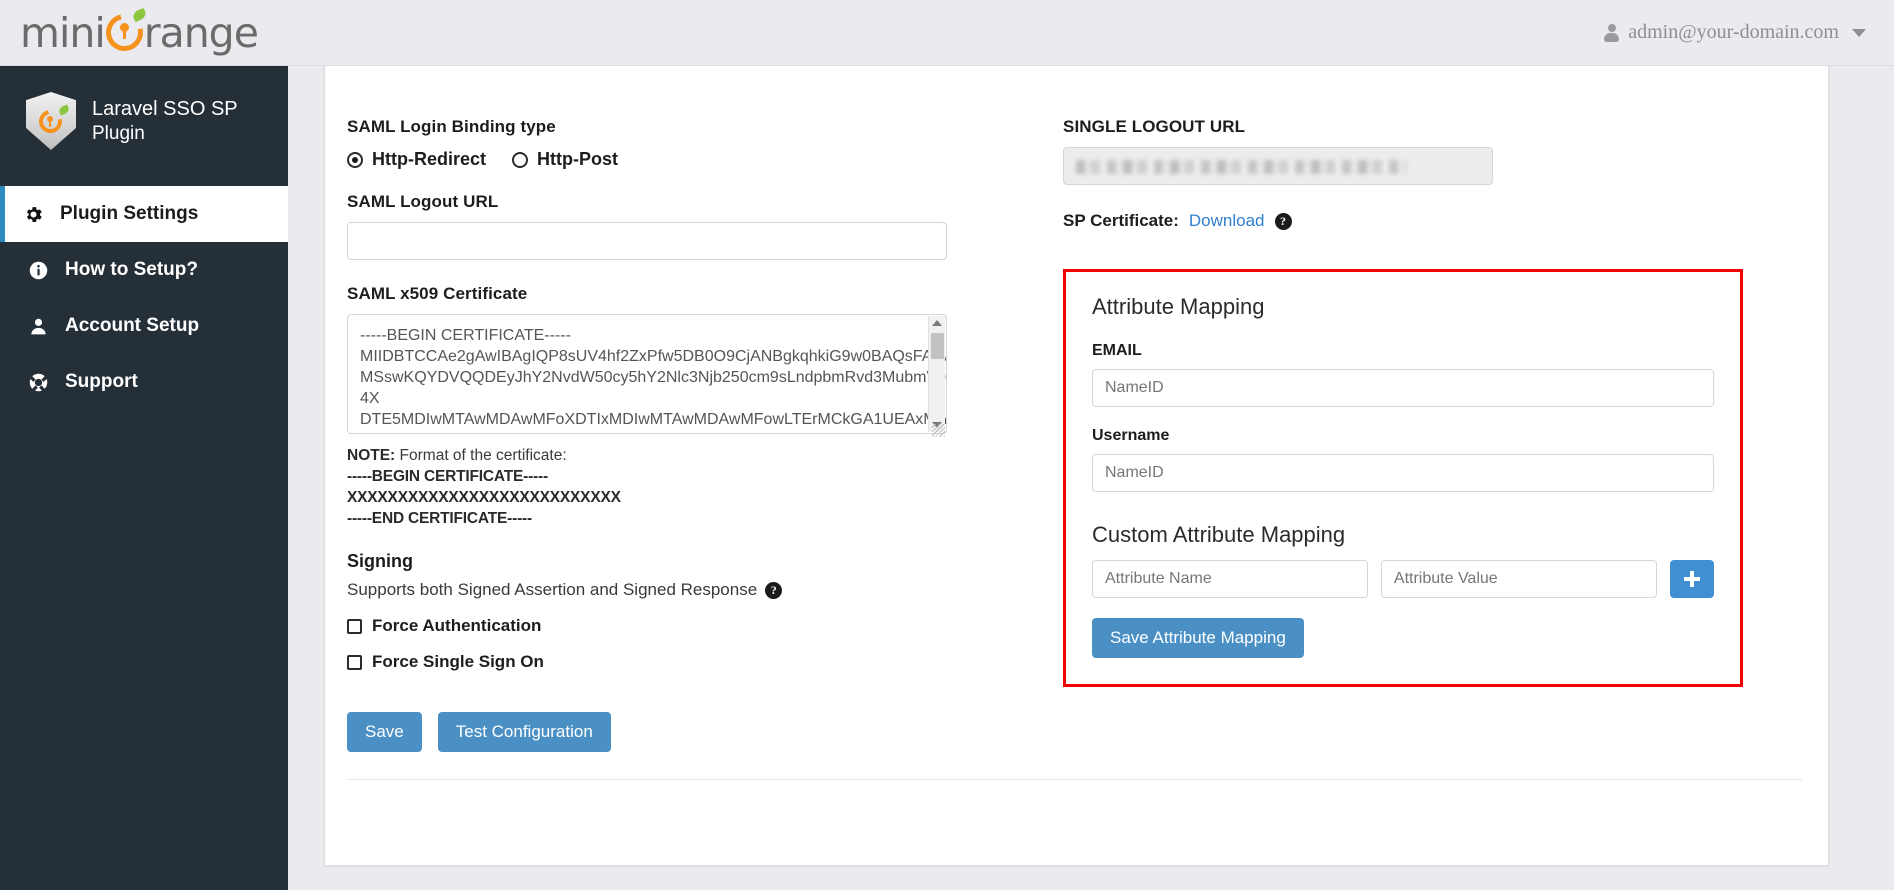  What do you see at coordinates (458, 661) in the screenshot?
I see `checkbox-label: Force Single Sign On` at bounding box center [458, 661].